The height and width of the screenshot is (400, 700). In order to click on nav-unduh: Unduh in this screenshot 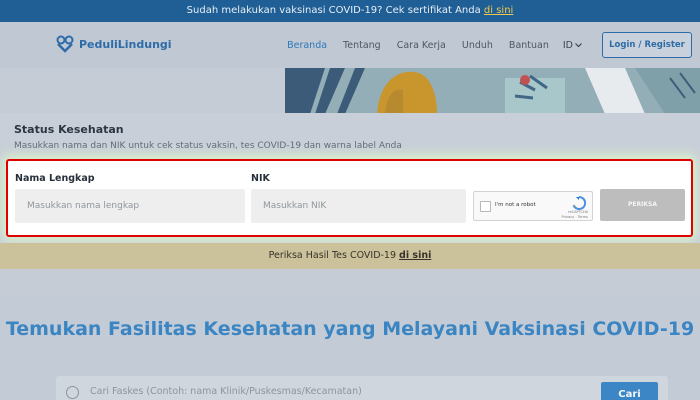, I will do `click(477, 45)`.